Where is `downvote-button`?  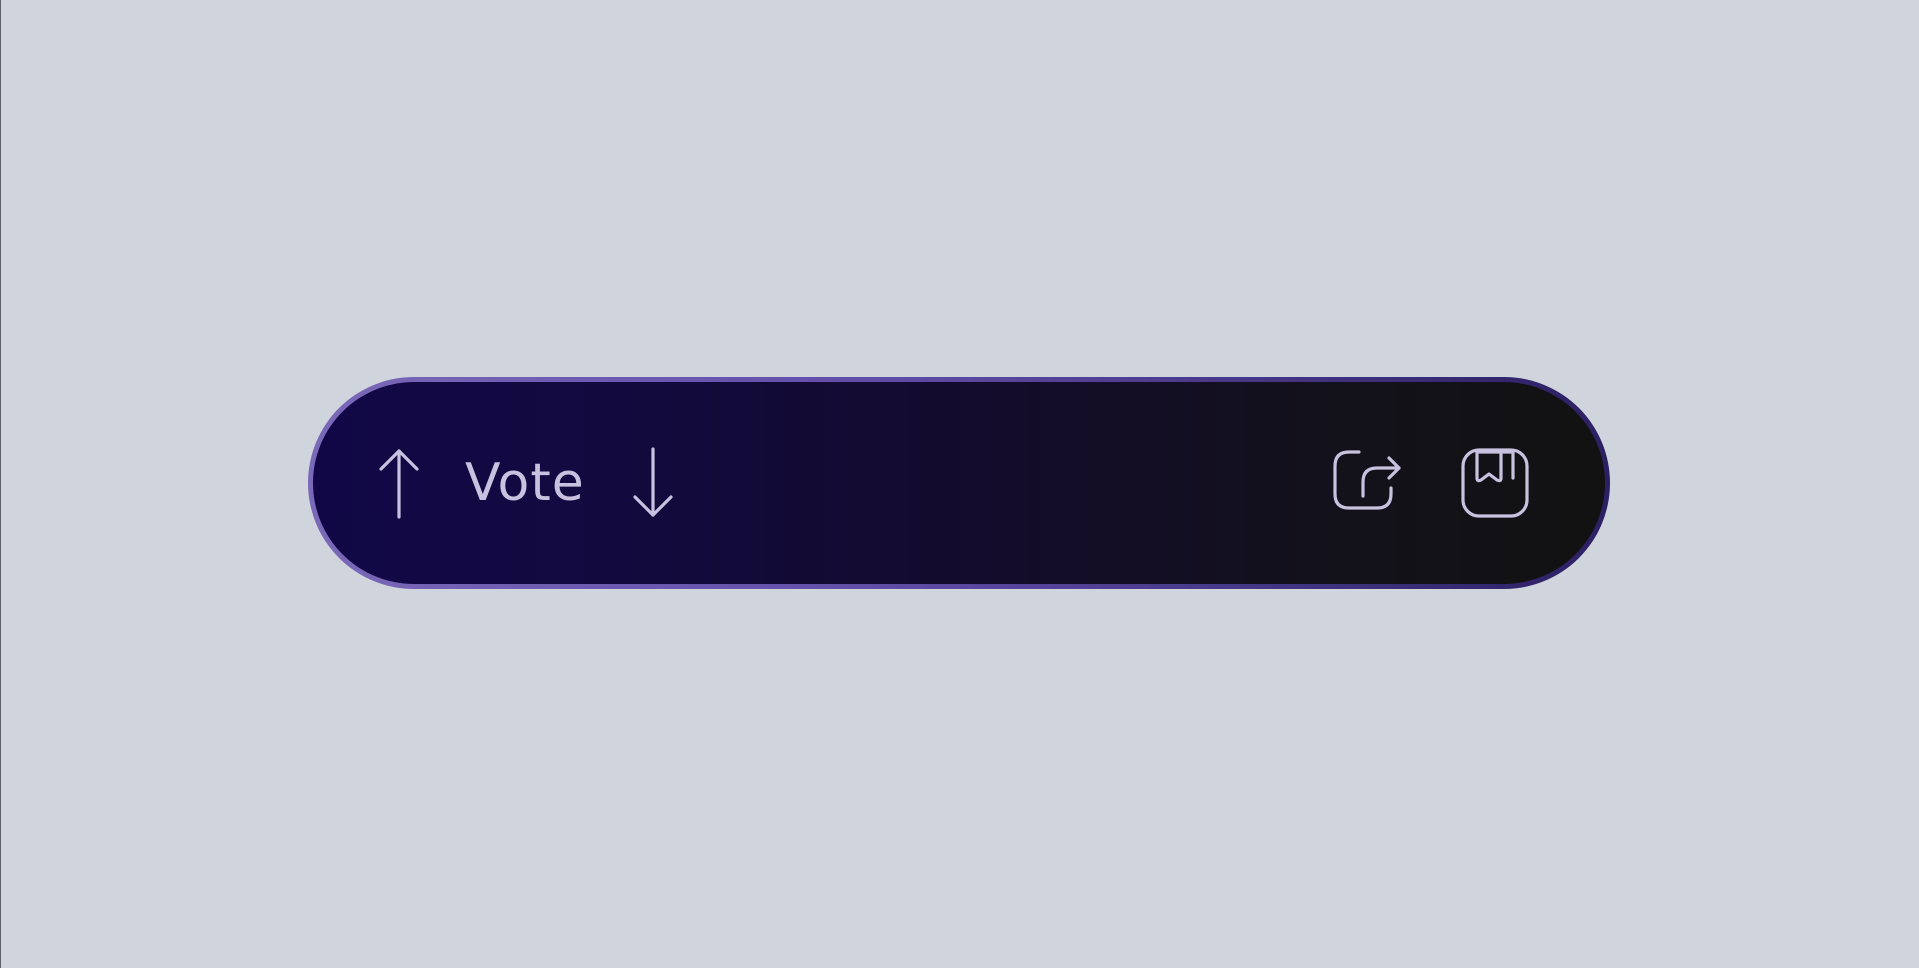 downvote-button is located at coordinates (653, 483).